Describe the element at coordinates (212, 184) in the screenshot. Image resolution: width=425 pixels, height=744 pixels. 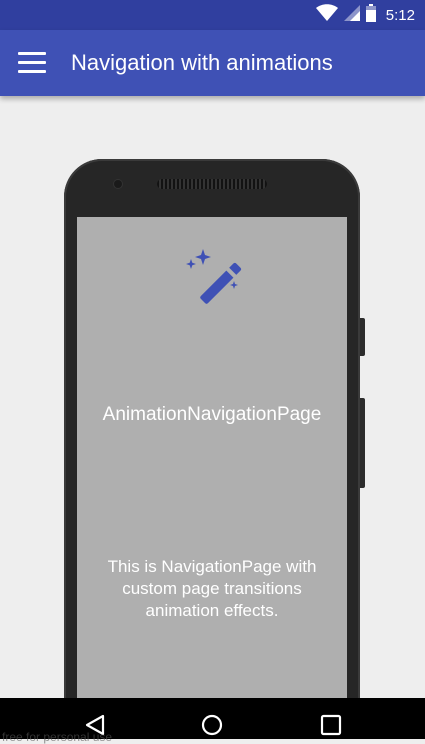
I see `phone-speaker` at that location.